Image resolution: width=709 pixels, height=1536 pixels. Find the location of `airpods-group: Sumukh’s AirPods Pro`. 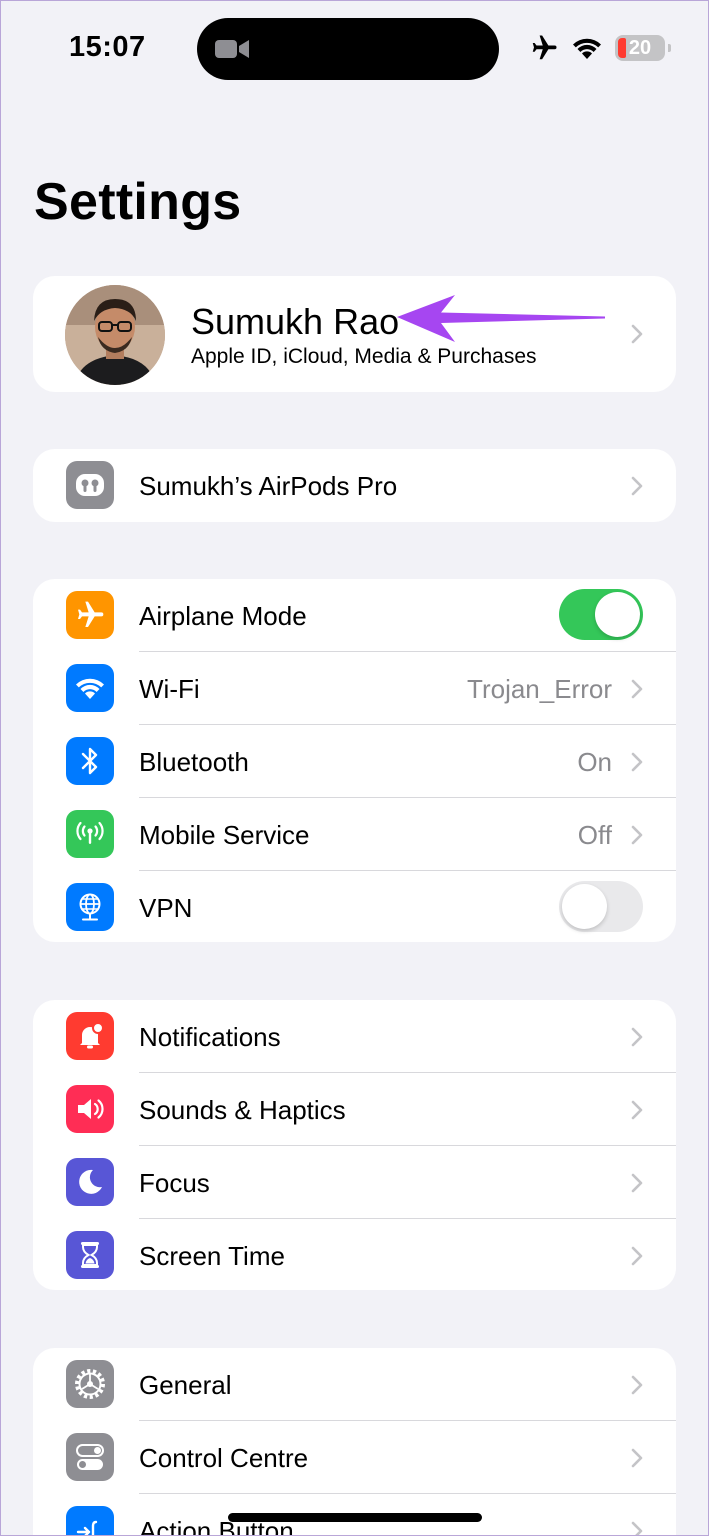

airpods-group: Sumukh’s AirPods Pro is located at coordinates (354, 485).